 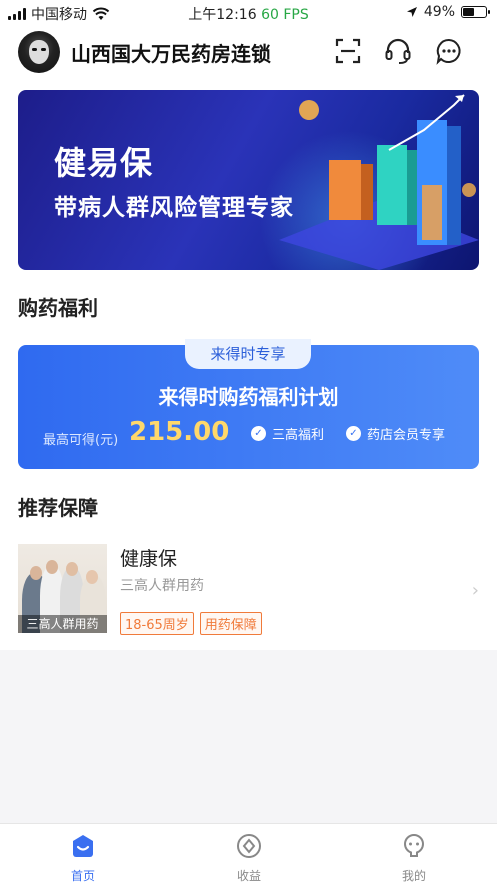 What do you see at coordinates (171, 54) in the screenshot?
I see `store-title: 山西国大万民药房连锁` at bounding box center [171, 54].